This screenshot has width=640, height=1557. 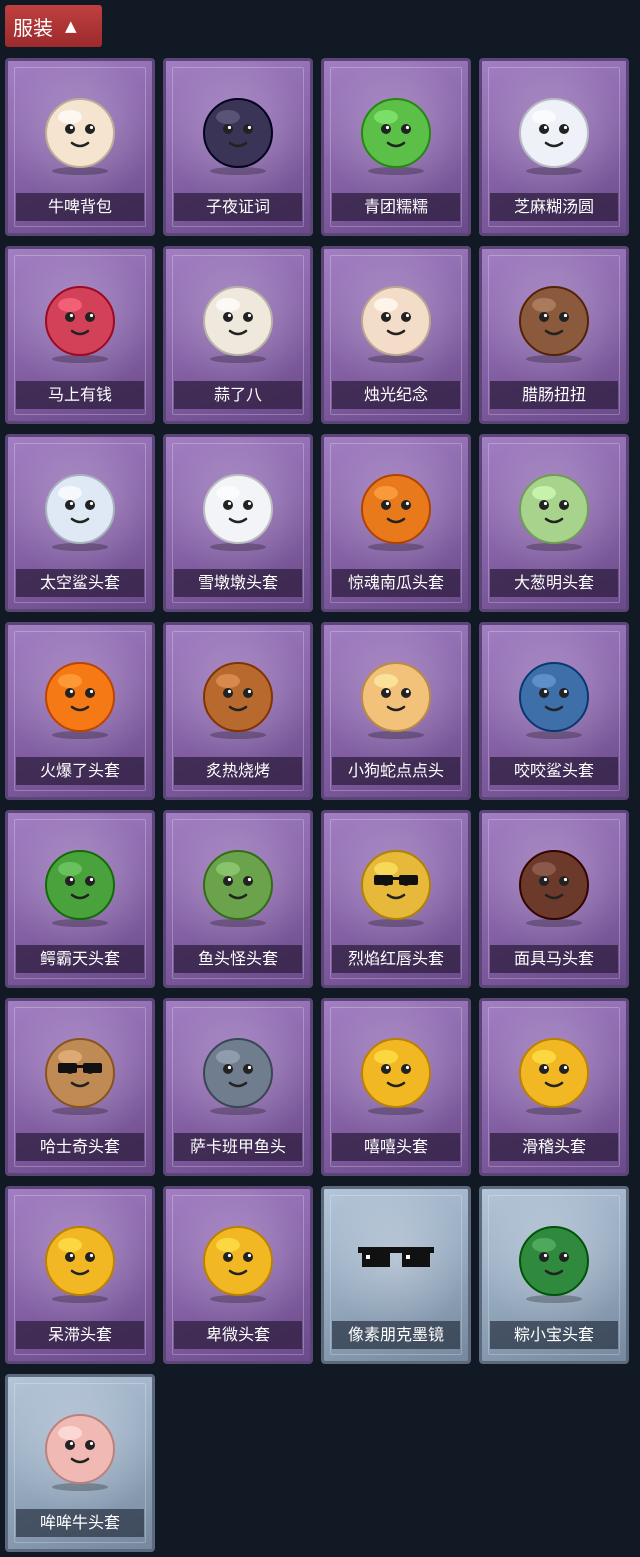 What do you see at coordinates (396, 1261) in the screenshot?
I see `pixel-sunglasses-icon` at bounding box center [396, 1261].